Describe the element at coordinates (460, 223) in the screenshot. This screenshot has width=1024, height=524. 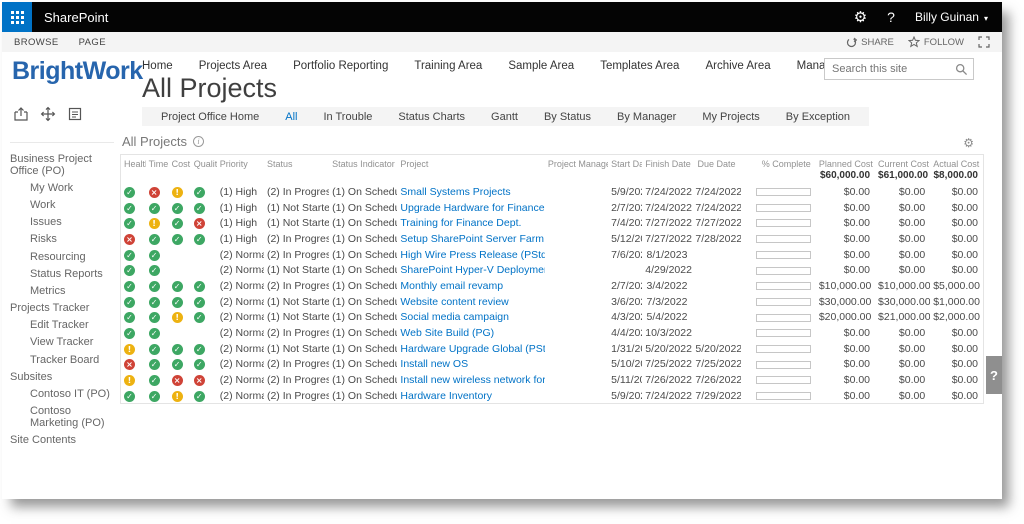
I see `project-link: Training for Finance Dept.` at that location.